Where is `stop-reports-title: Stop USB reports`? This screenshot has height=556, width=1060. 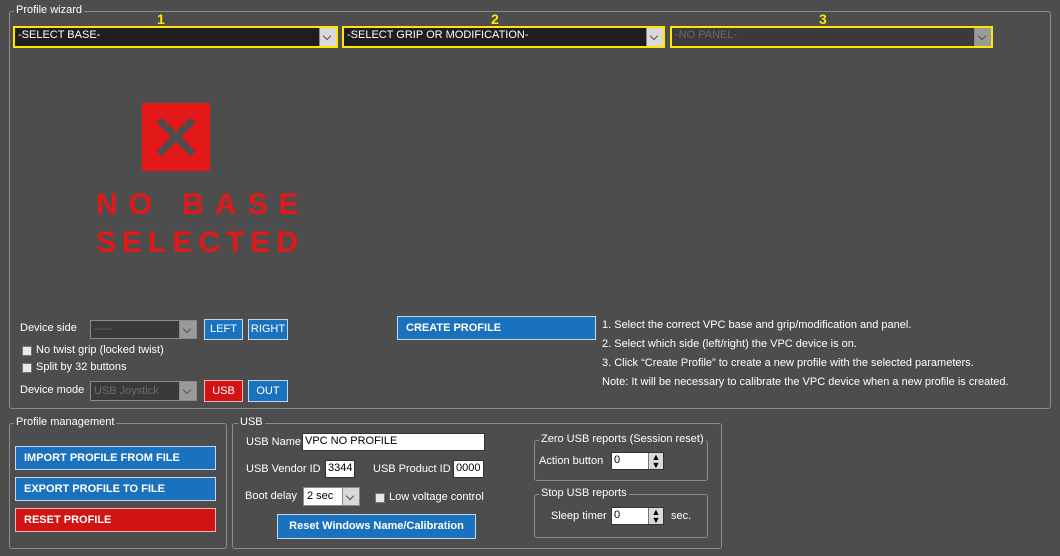 stop-reports-title: Stop USB reports is located at coordinates (584, 493).